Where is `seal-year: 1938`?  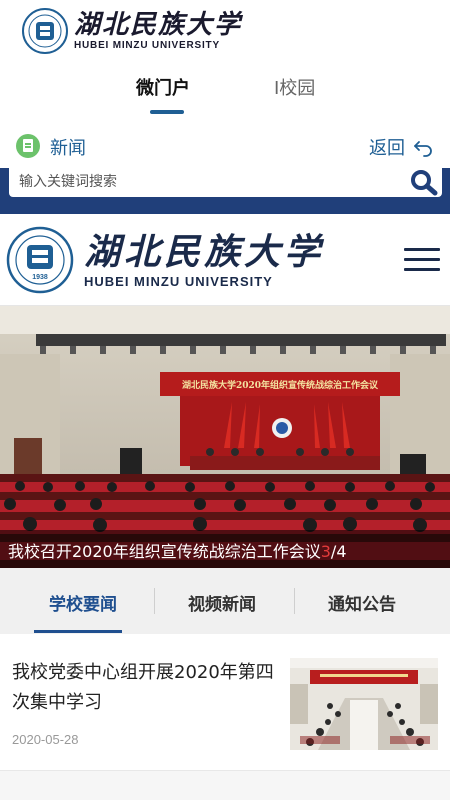
seal-year: 1938 is located at coordinates (40, 277).